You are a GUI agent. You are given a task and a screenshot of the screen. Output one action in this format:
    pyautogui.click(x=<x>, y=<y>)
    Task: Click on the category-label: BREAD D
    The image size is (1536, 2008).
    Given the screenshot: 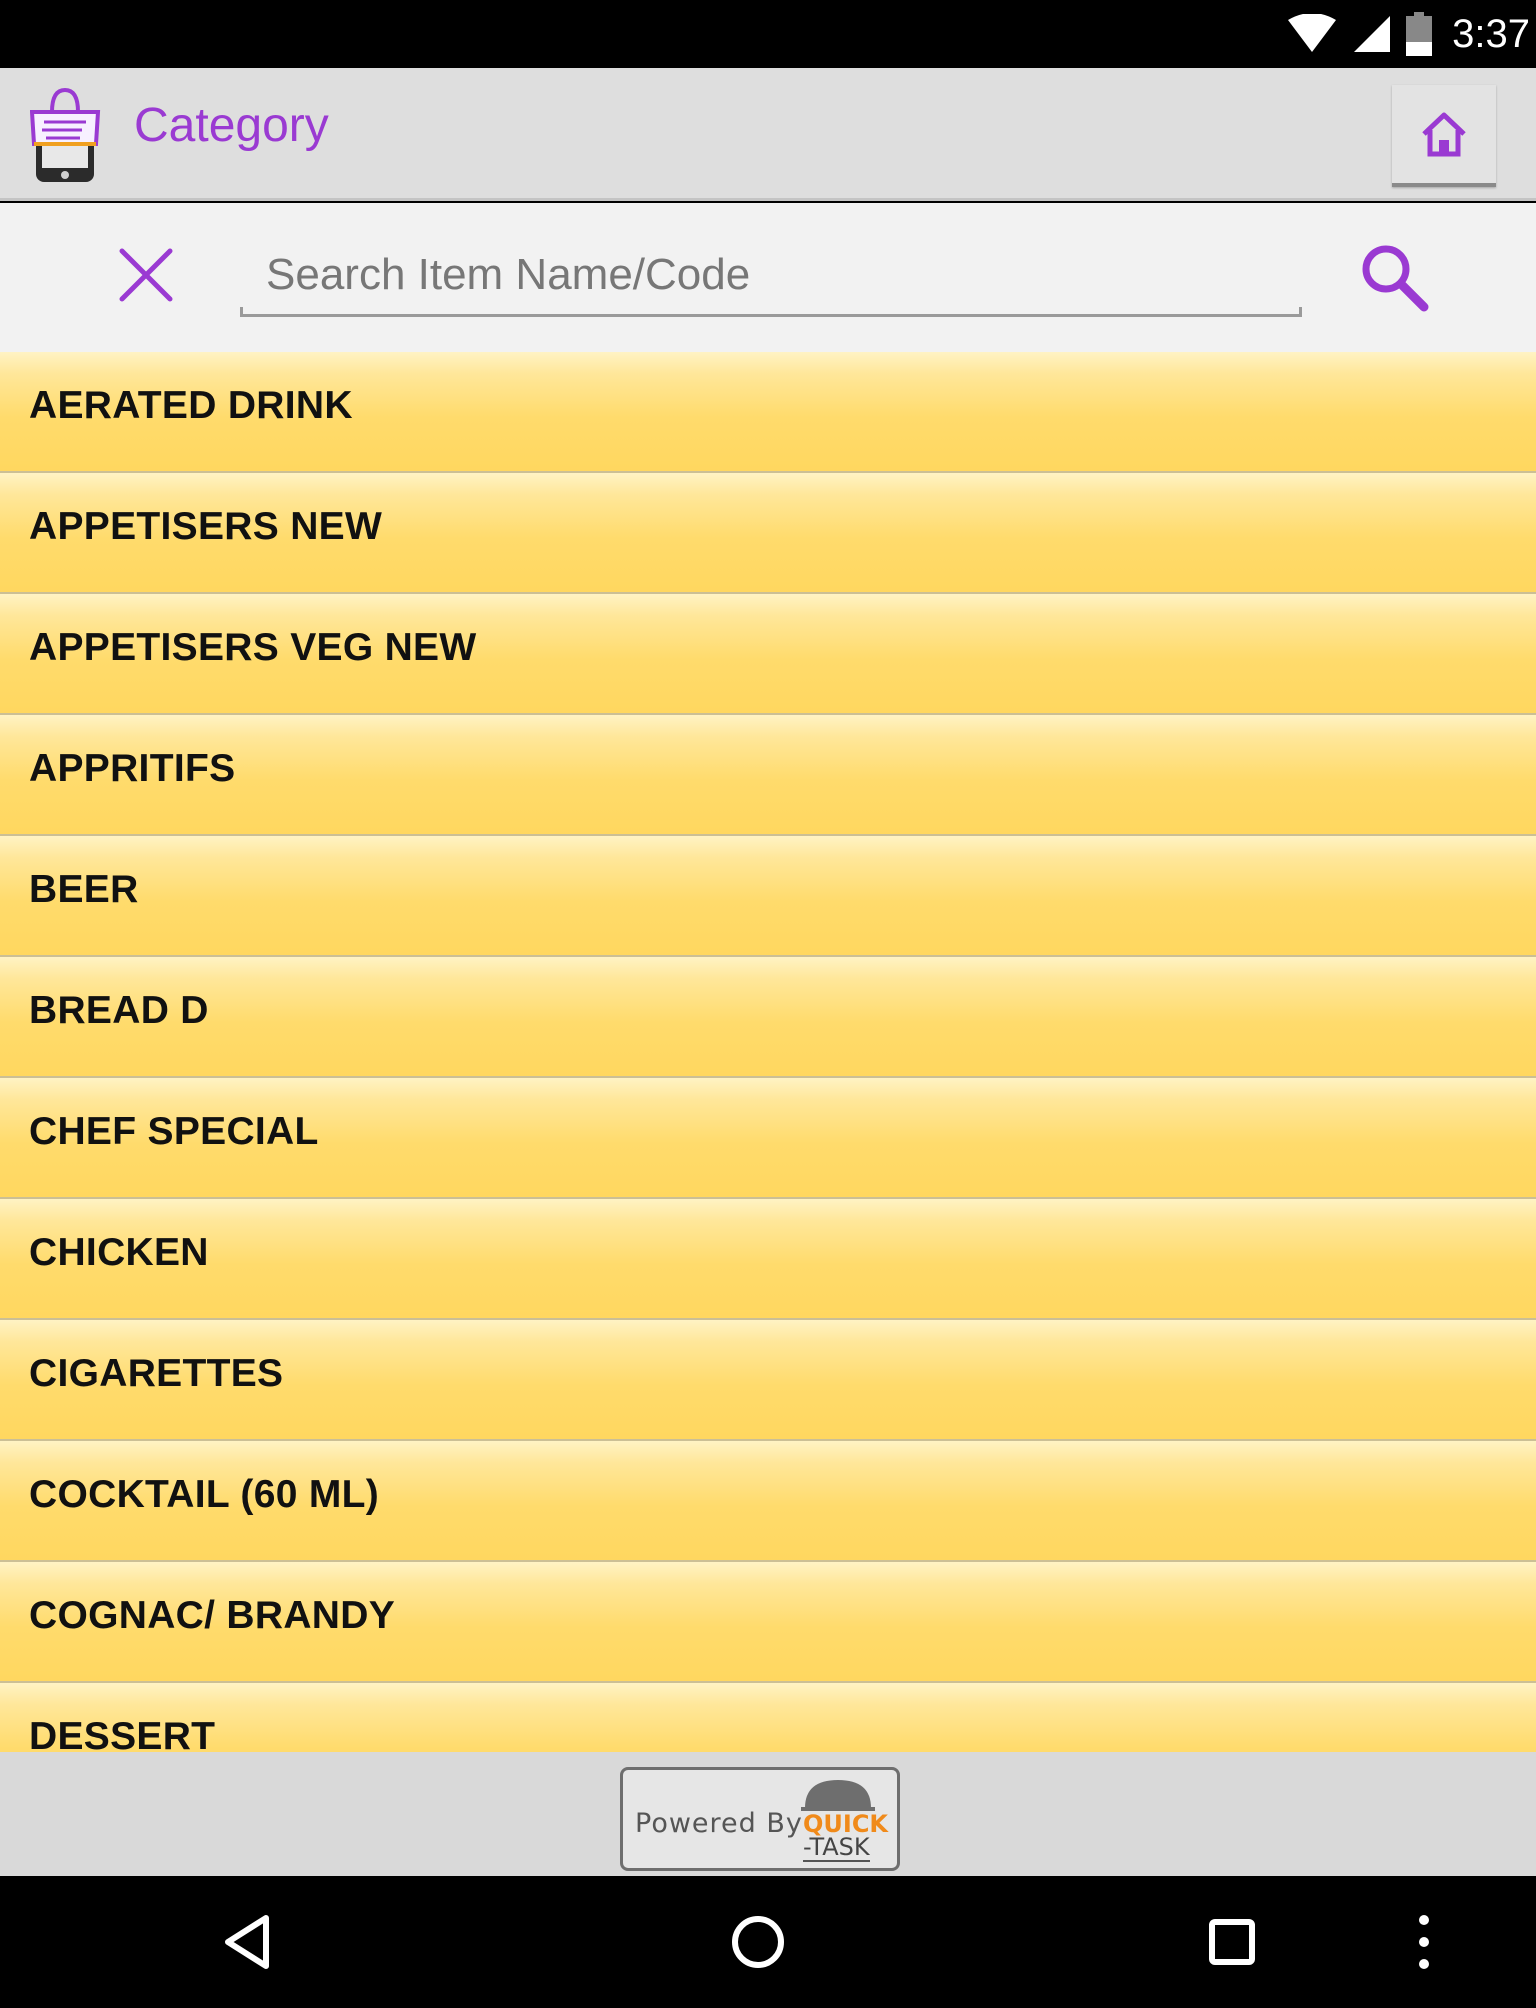 What is the action you would take?
    pyautogui.click(x=119, y=1010)
    